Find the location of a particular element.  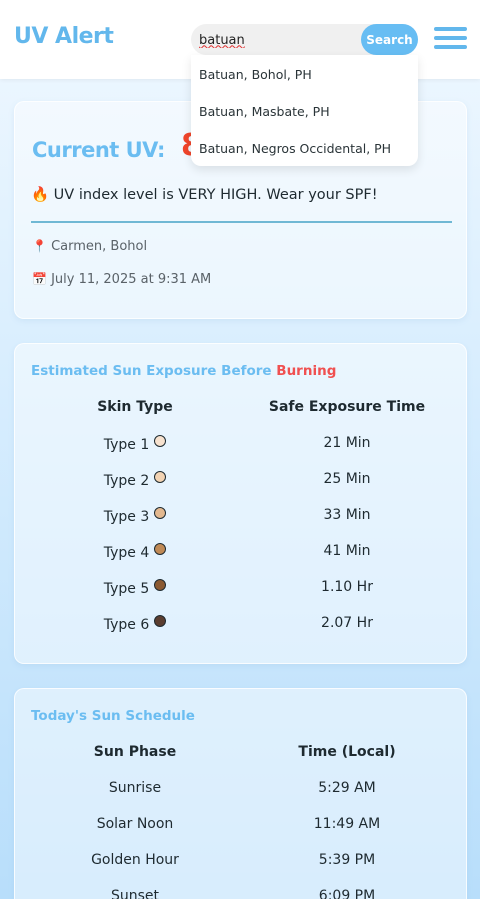

suggestion-item: Batuan, Bohol, PH is located at coordinates (255, 77).